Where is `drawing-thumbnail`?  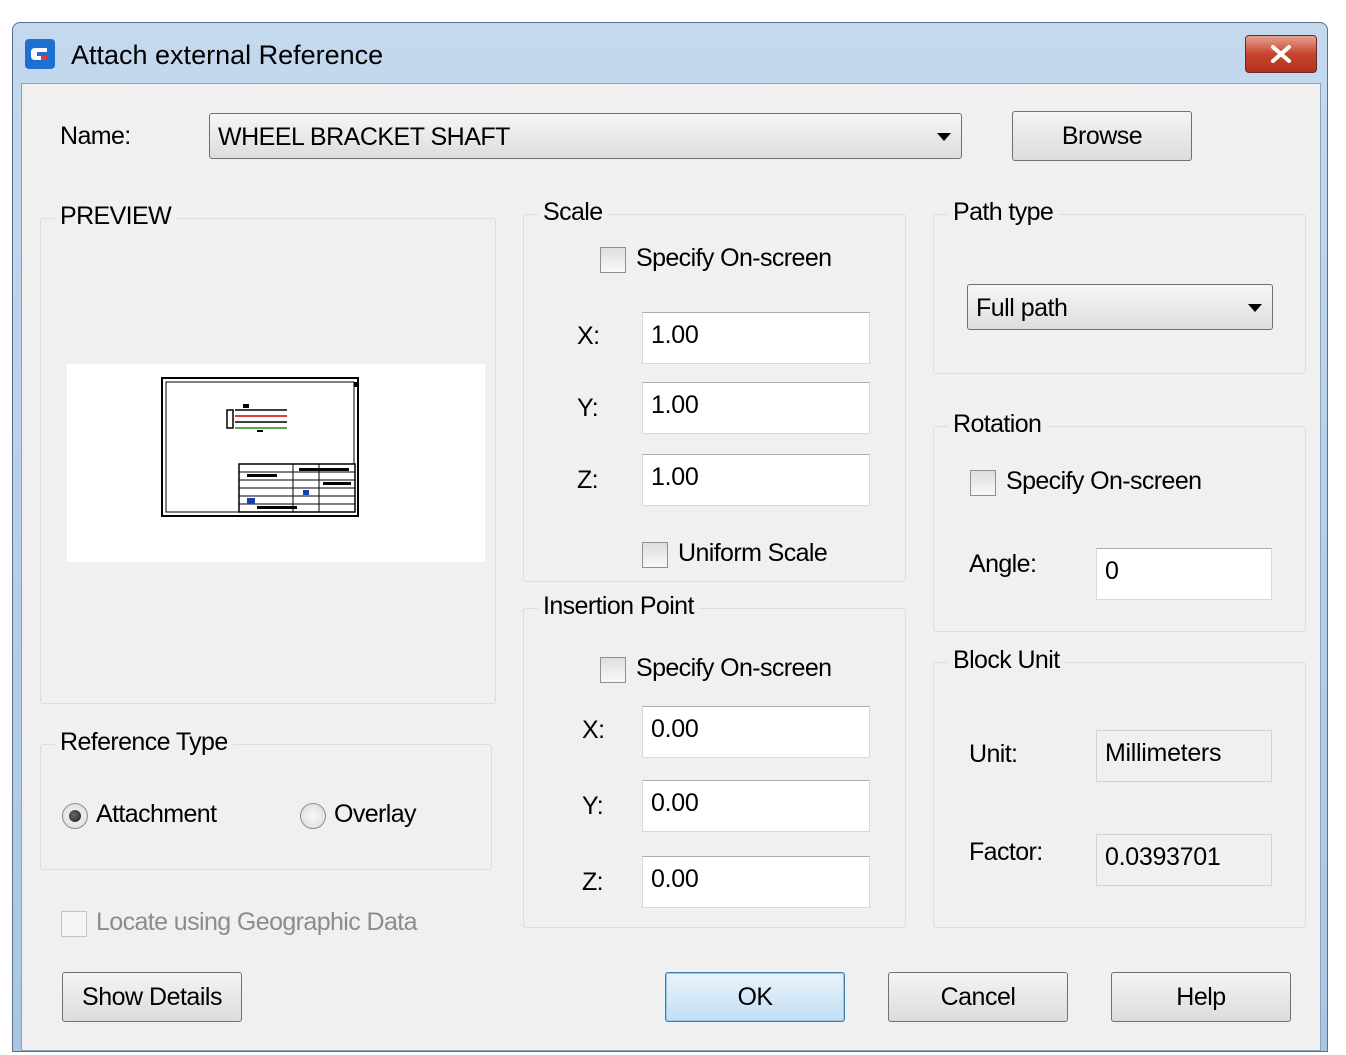
drawing-thumbnail is located at coordinates (260, 447).